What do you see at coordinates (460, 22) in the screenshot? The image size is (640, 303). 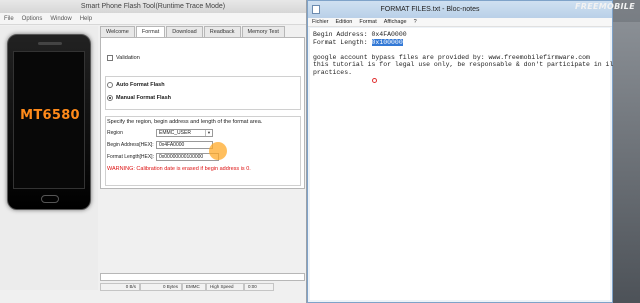 I see `notepad-menubar: Fichier Edition Format Affichage ?` at bounding box center [460, 22].